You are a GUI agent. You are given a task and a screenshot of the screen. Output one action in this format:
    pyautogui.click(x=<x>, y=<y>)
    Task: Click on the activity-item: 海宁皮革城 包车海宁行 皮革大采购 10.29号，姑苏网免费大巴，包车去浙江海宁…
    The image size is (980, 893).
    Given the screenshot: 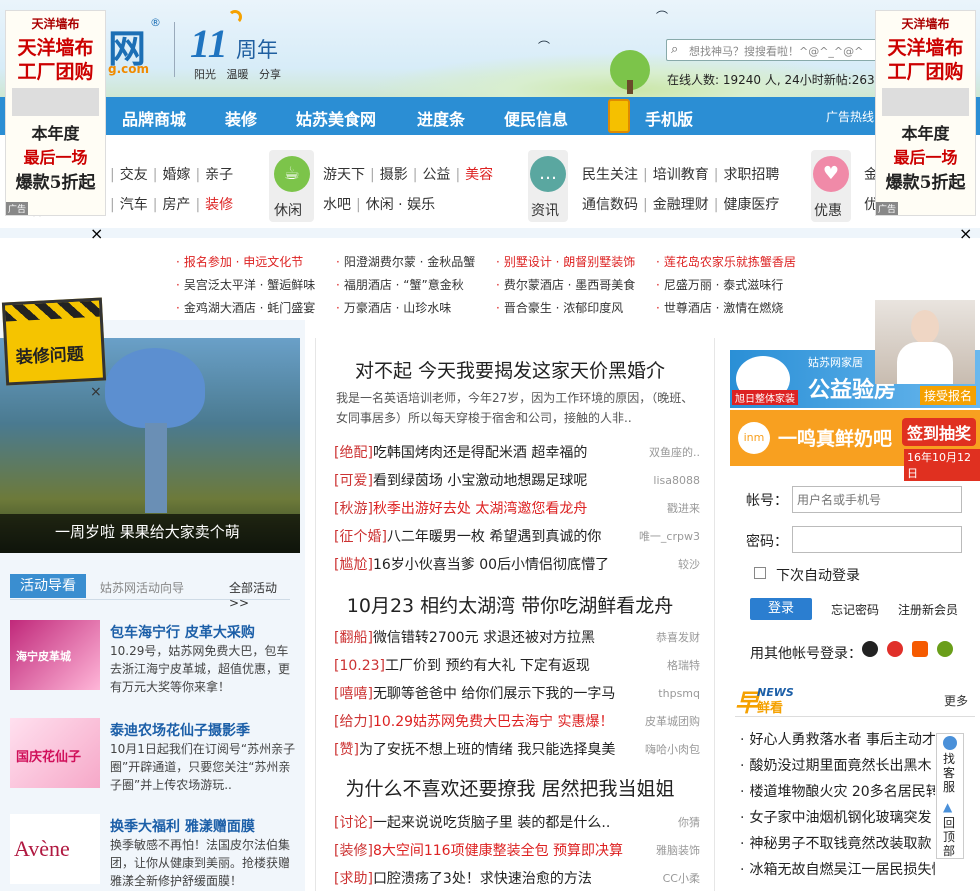 What is the action you would take?
    pyautogui.click(x=152, y=657)
    